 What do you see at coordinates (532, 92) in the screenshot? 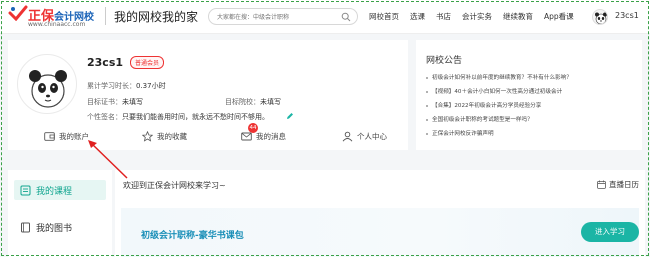
I see `announcement-item: 【视频】40＋会计小白如何一次性高分通过初级会计` at bounding box center [532, 92].